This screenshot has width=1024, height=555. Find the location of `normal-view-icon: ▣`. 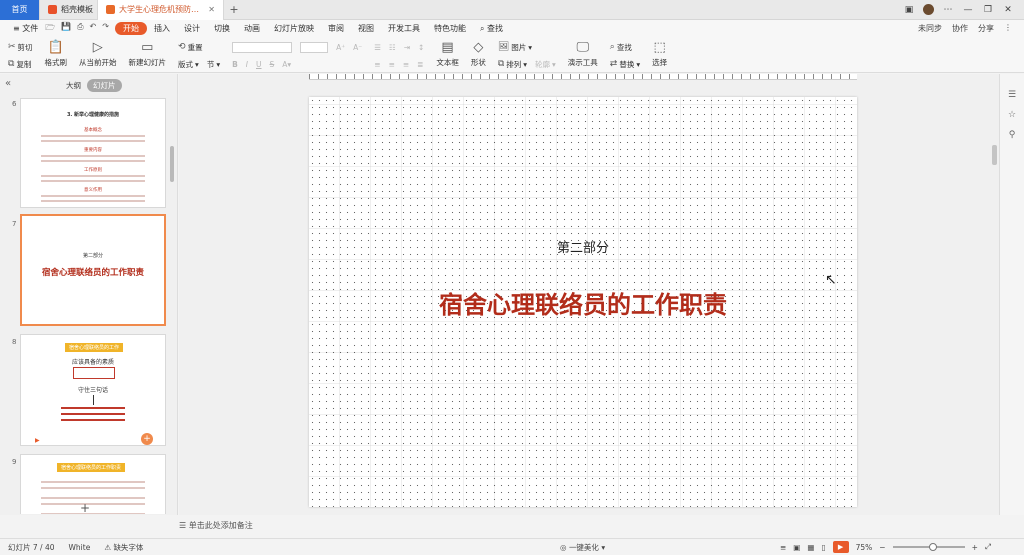

normal-view-icon: ▣ is located at coordinates (796, 547).